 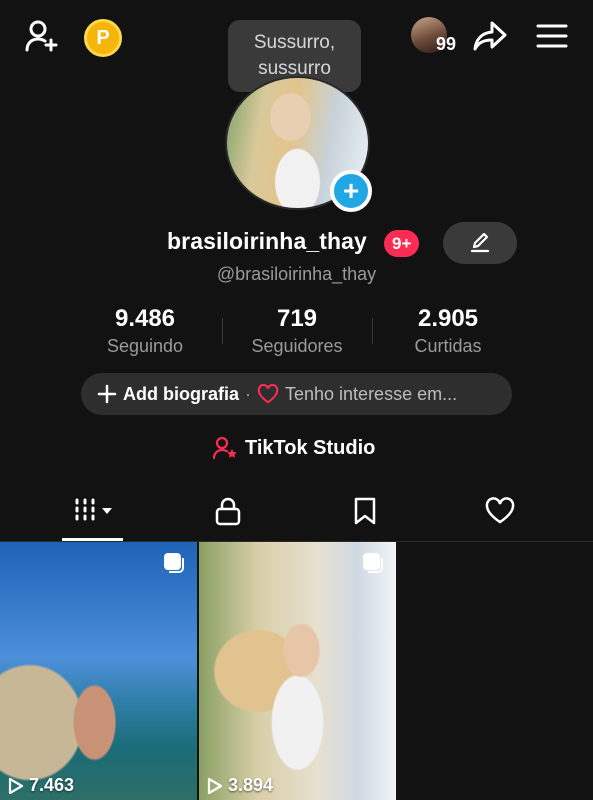 What do you see at coordinates (268, 394) in the screenshot?
I see `heart-outline-icon` at bounding box center [268, 394].